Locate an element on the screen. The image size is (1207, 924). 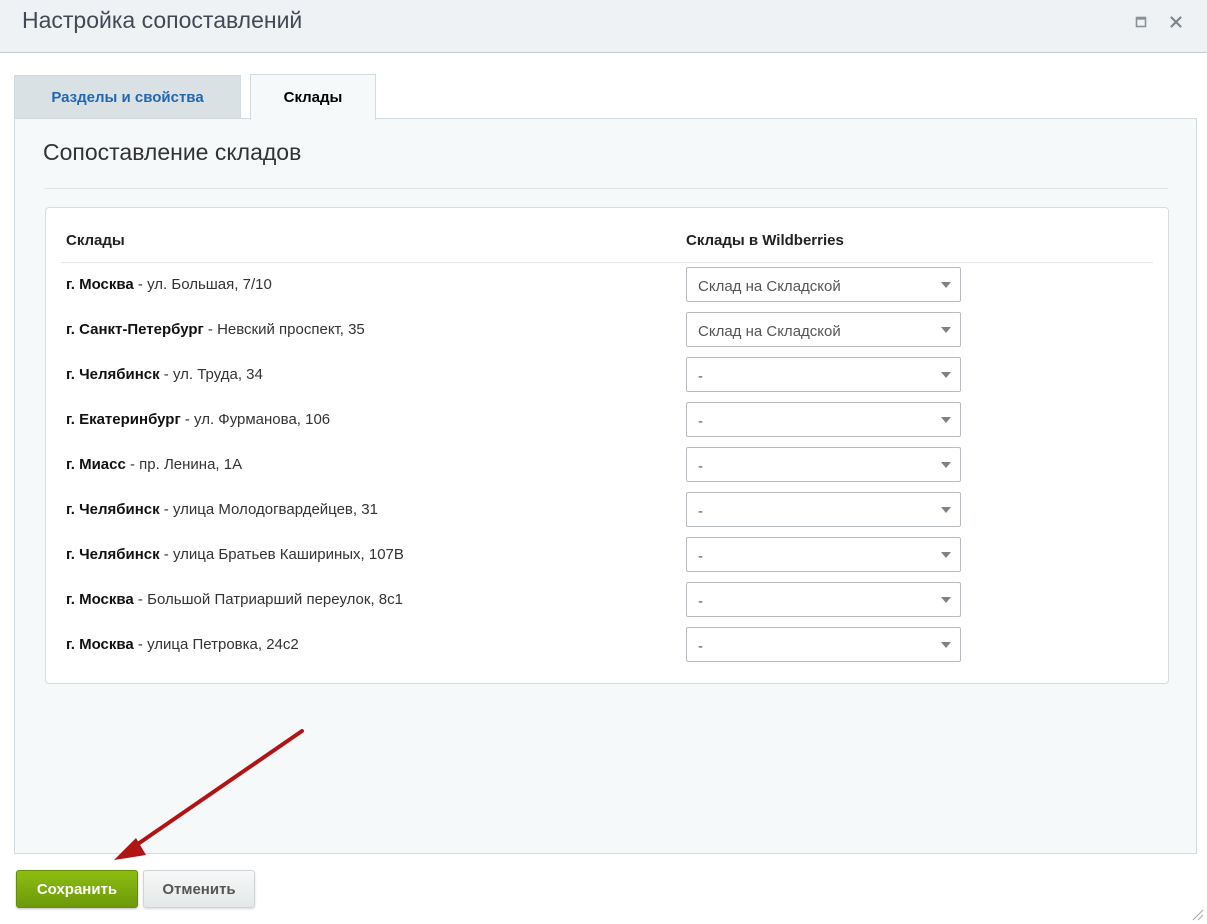
close-icon is located at coordinates (1176, 22).